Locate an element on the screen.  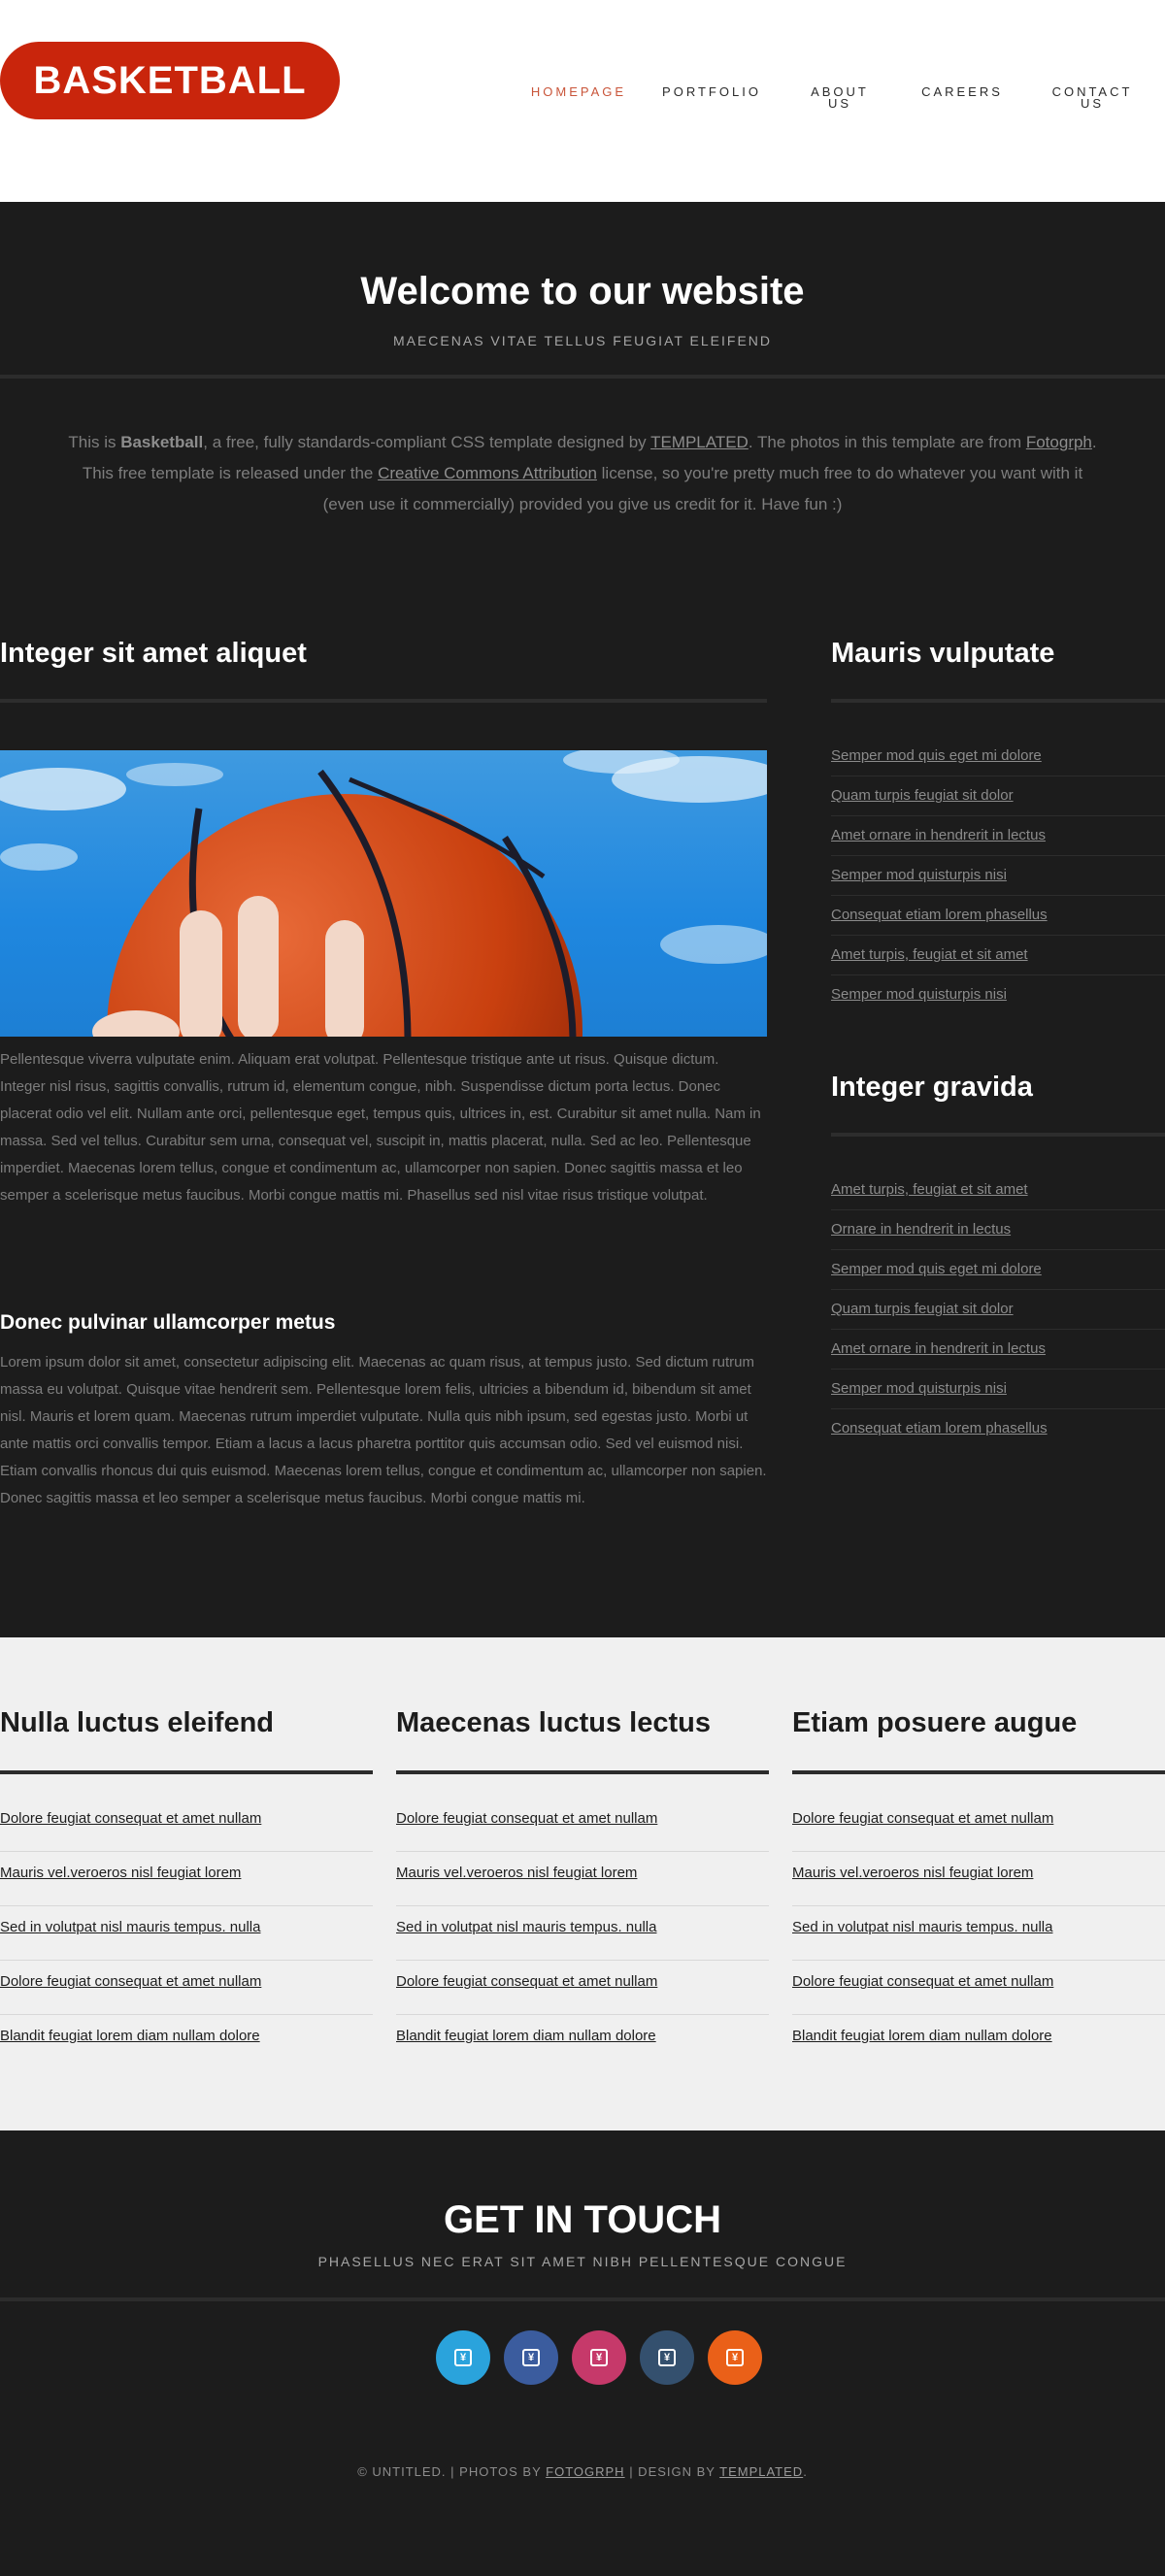
facebook-icon: ¥ is located at coordinates (531, 2357).